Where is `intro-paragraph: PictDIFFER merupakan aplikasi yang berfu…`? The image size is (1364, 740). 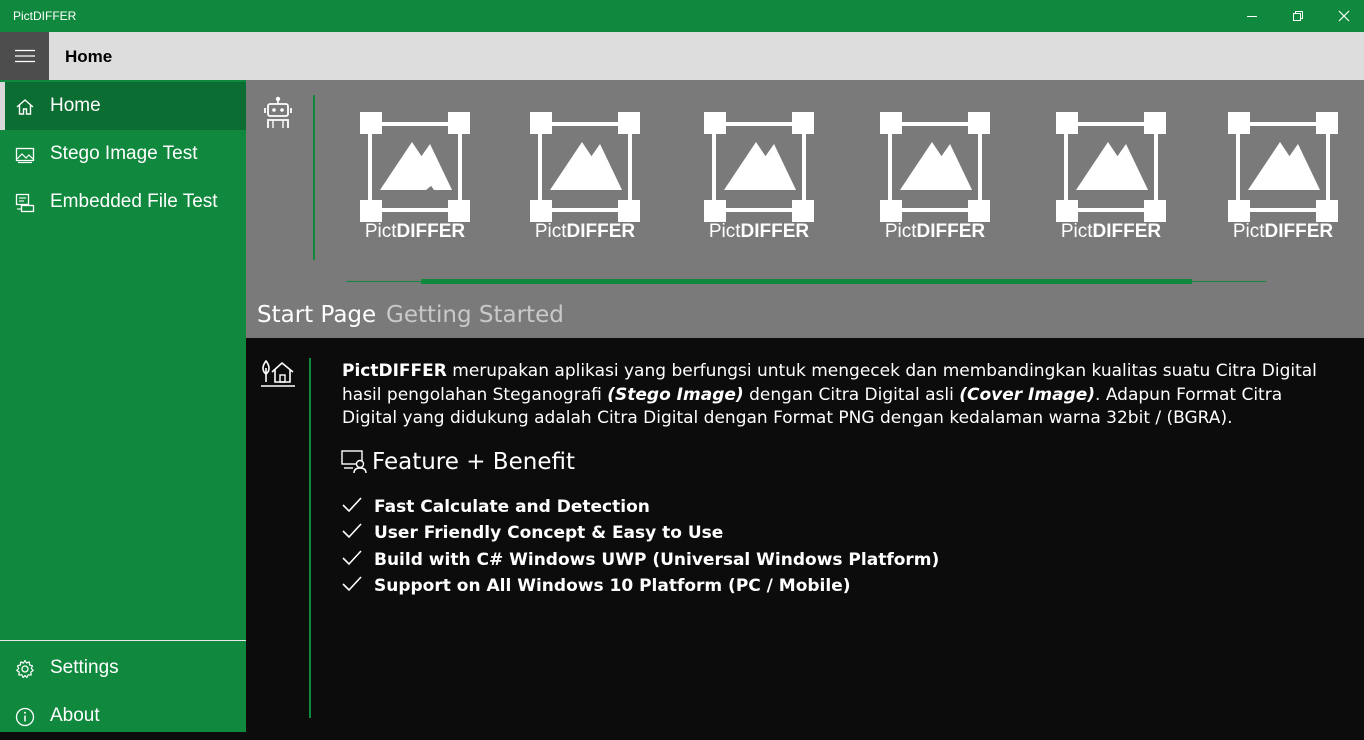 intro-paragraph: PictDIFFER merupakan aplikasi yang berfu… is located at coordinates (842, 395).